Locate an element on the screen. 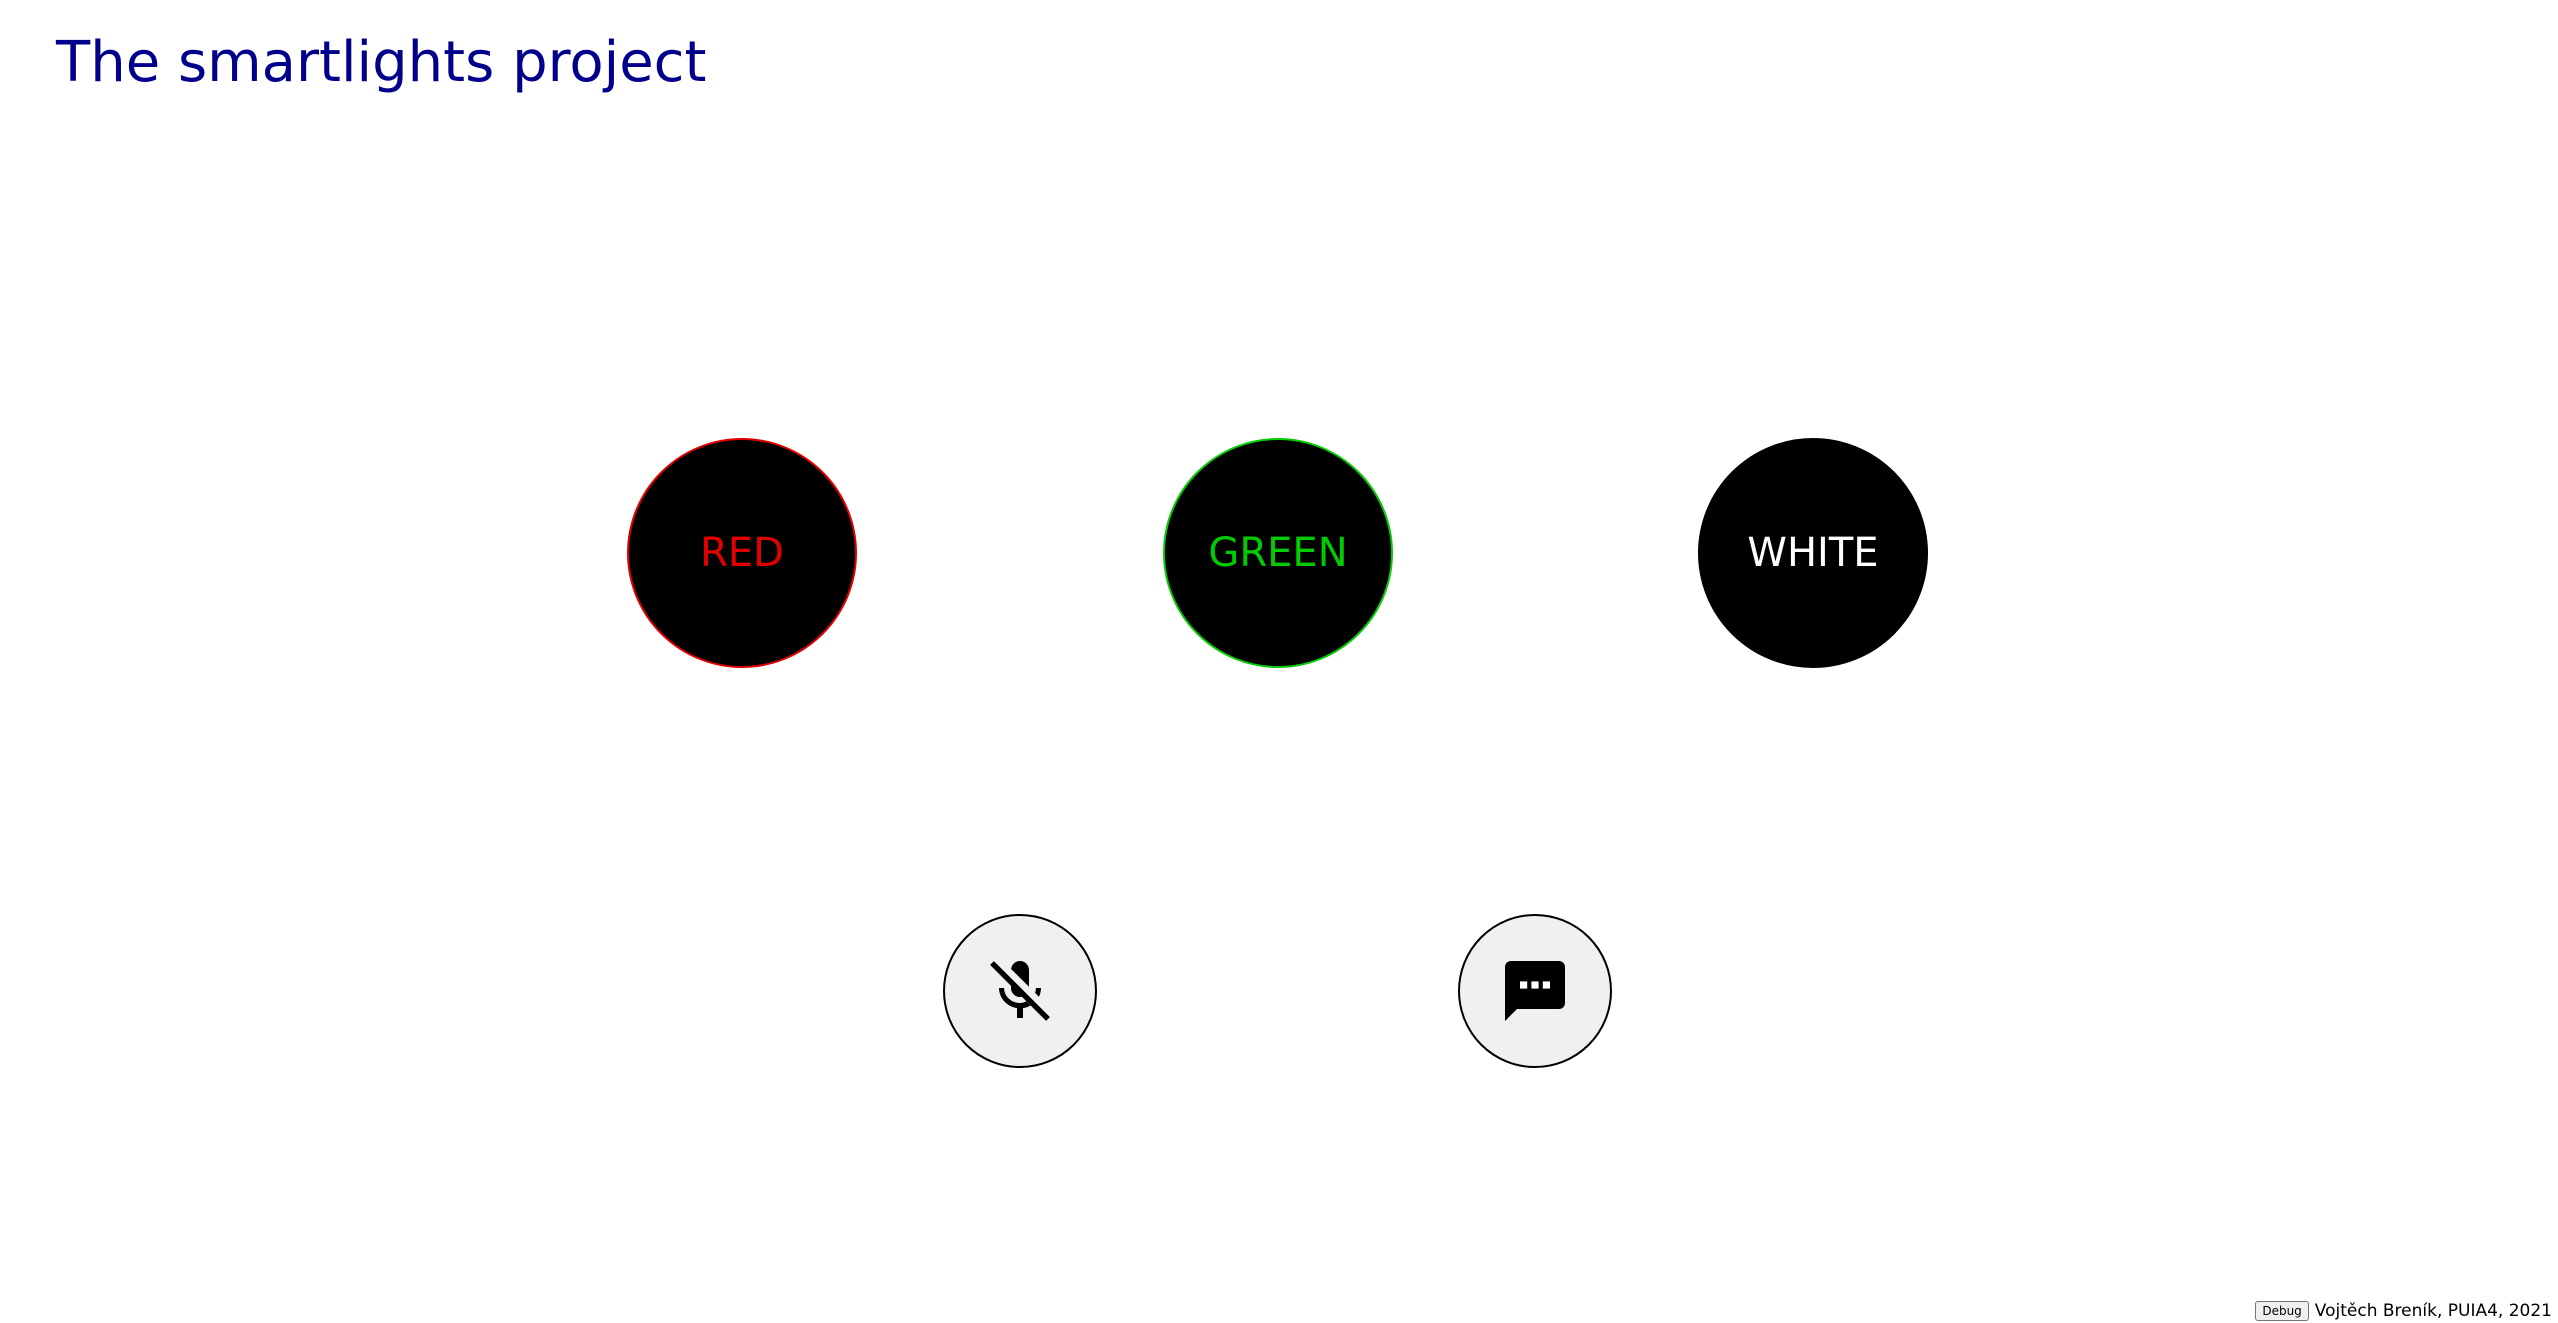  chat-button is located at coordinates (1535, 991).